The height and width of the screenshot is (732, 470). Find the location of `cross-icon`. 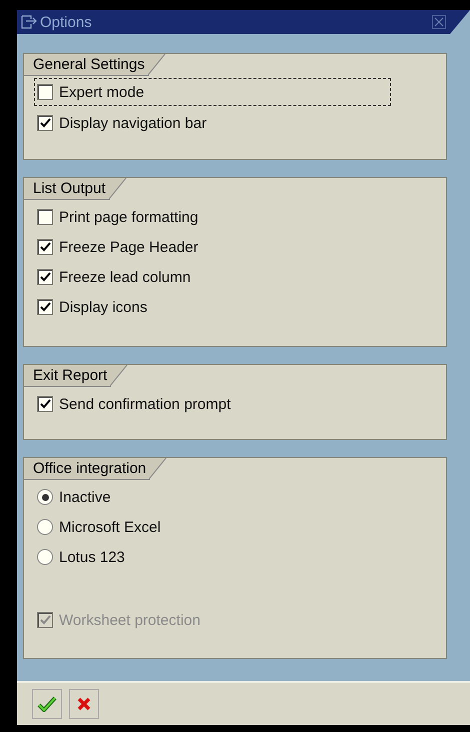

cross-icon is located at coordinates (84, 704).